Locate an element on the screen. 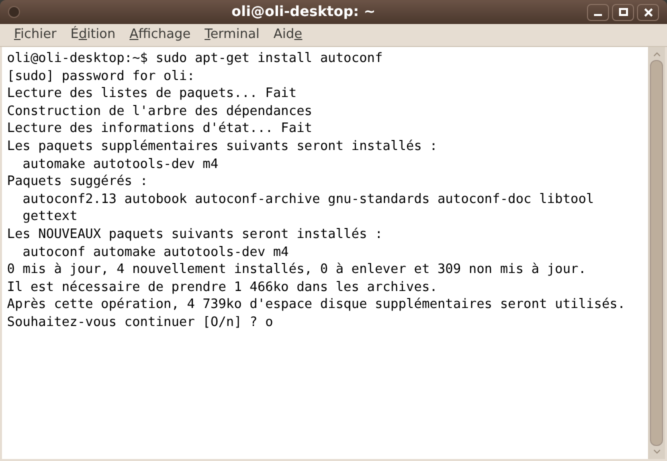 The height and width of the screenshot is (461, 667). terminal-line: Souhaitez-vous continuer [O/n] ? o is located at coordinates (140, 323).